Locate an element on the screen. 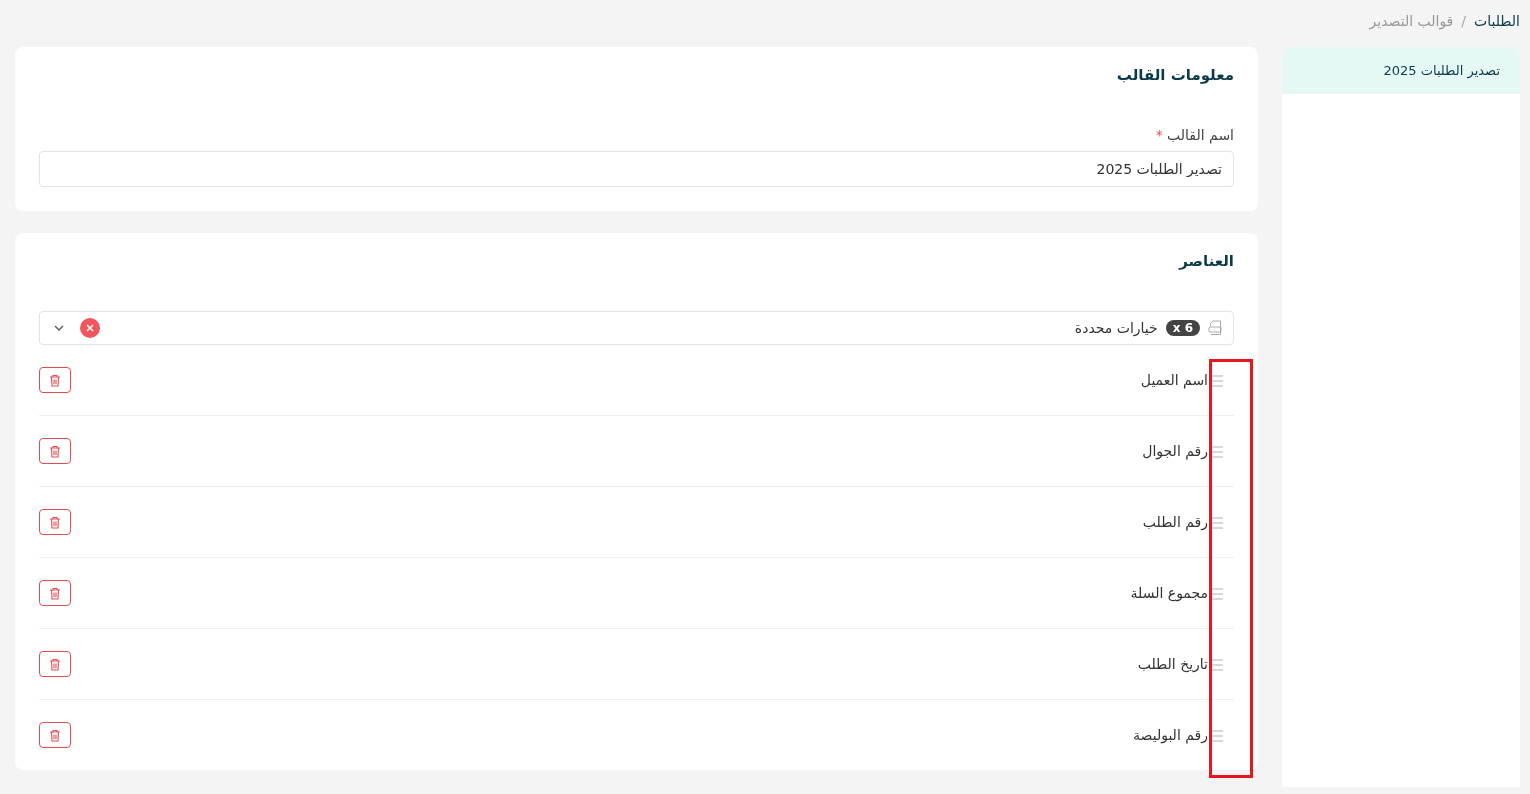 This screenshot has width=1530, height=794. template-name-field: تصدير الطلبات 2025 is located at coordinates (636, 169).